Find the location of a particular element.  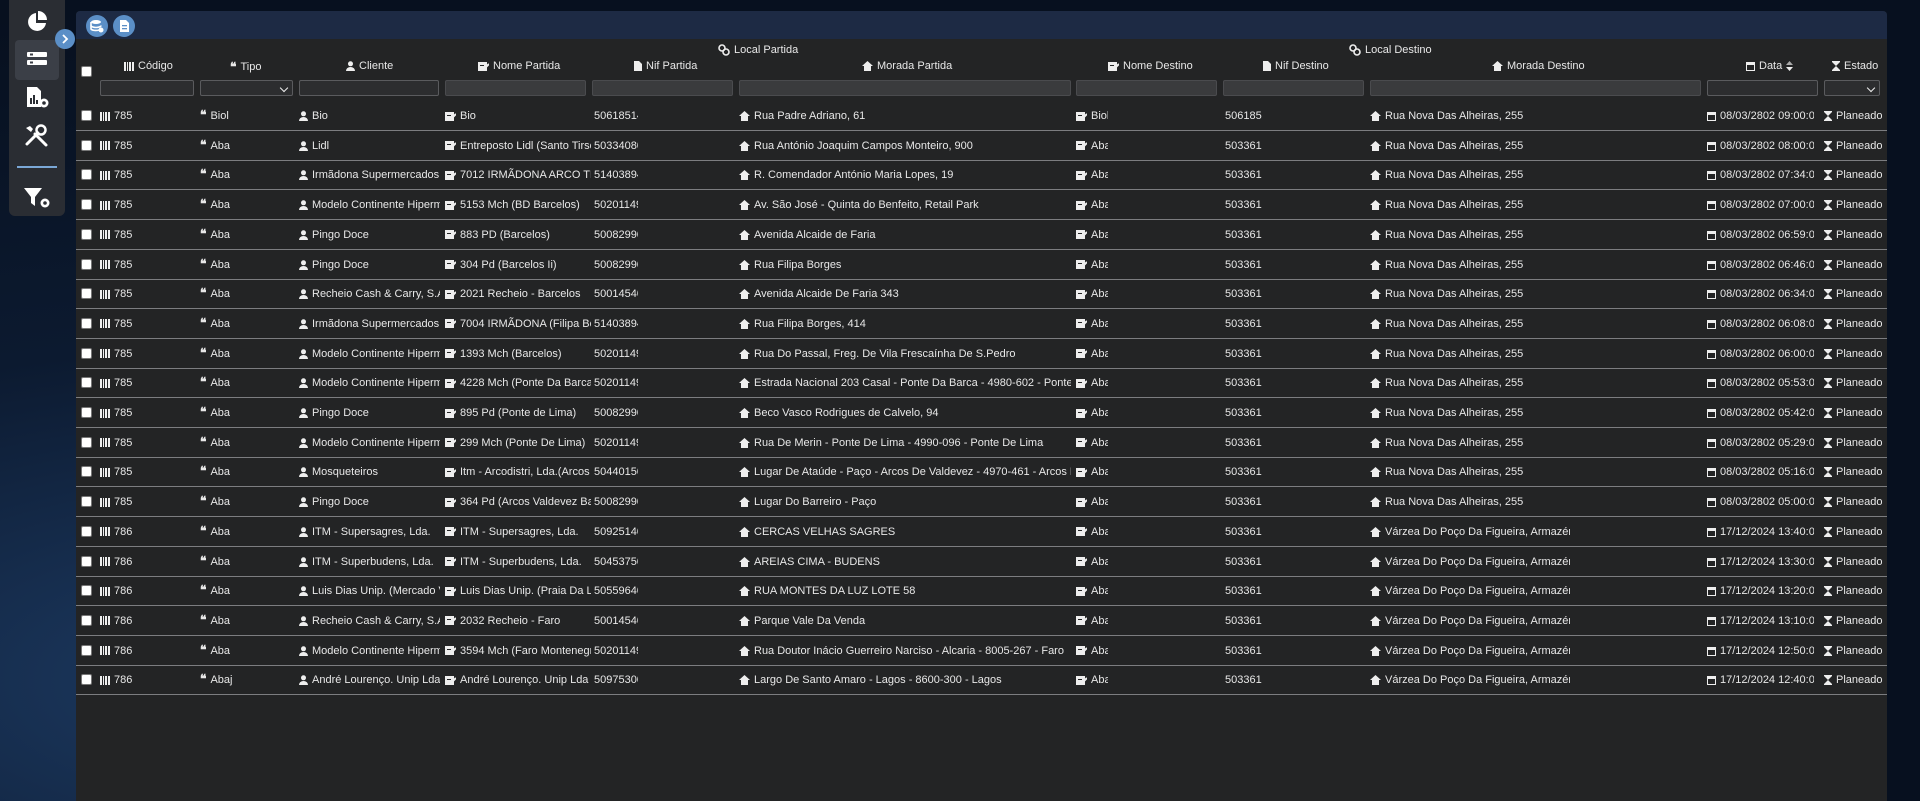

column-header-nome-destino: Nome Destino is located at coordinates (1150, 66).